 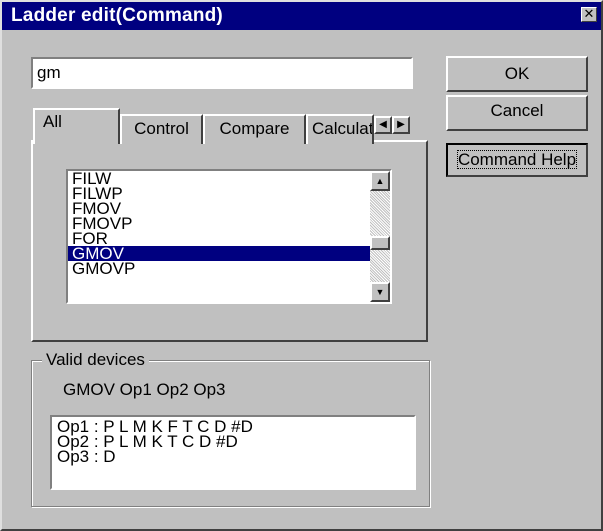 What do you see at coordinates (589, 14) in the screenshot?
I see `close-icon: ✕` at bounding box center [589, 14].